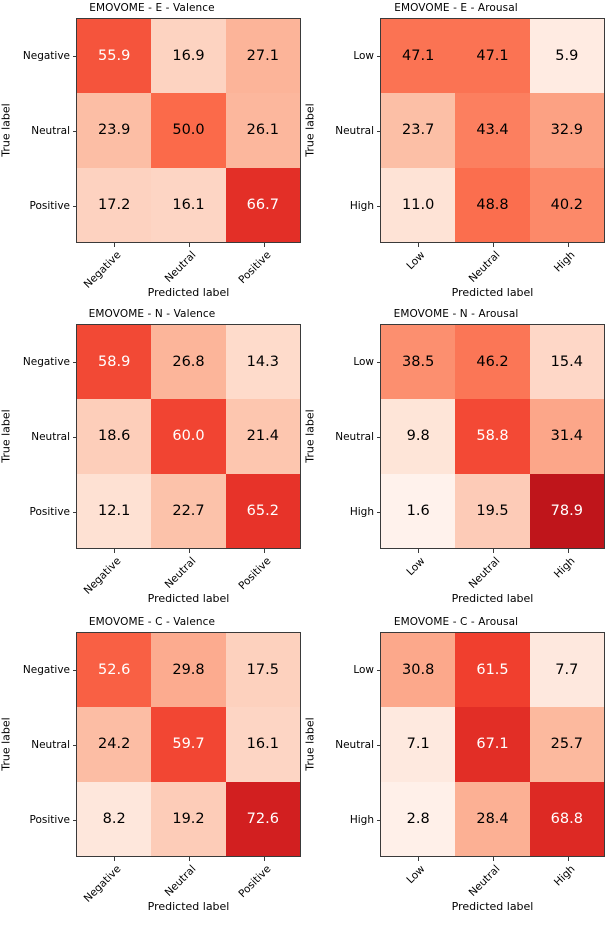 The image size is (608, 932). Describe the element at coordinates (566, 744) in the screenshot. I see `heatmap-cell: 25.7` at that location.